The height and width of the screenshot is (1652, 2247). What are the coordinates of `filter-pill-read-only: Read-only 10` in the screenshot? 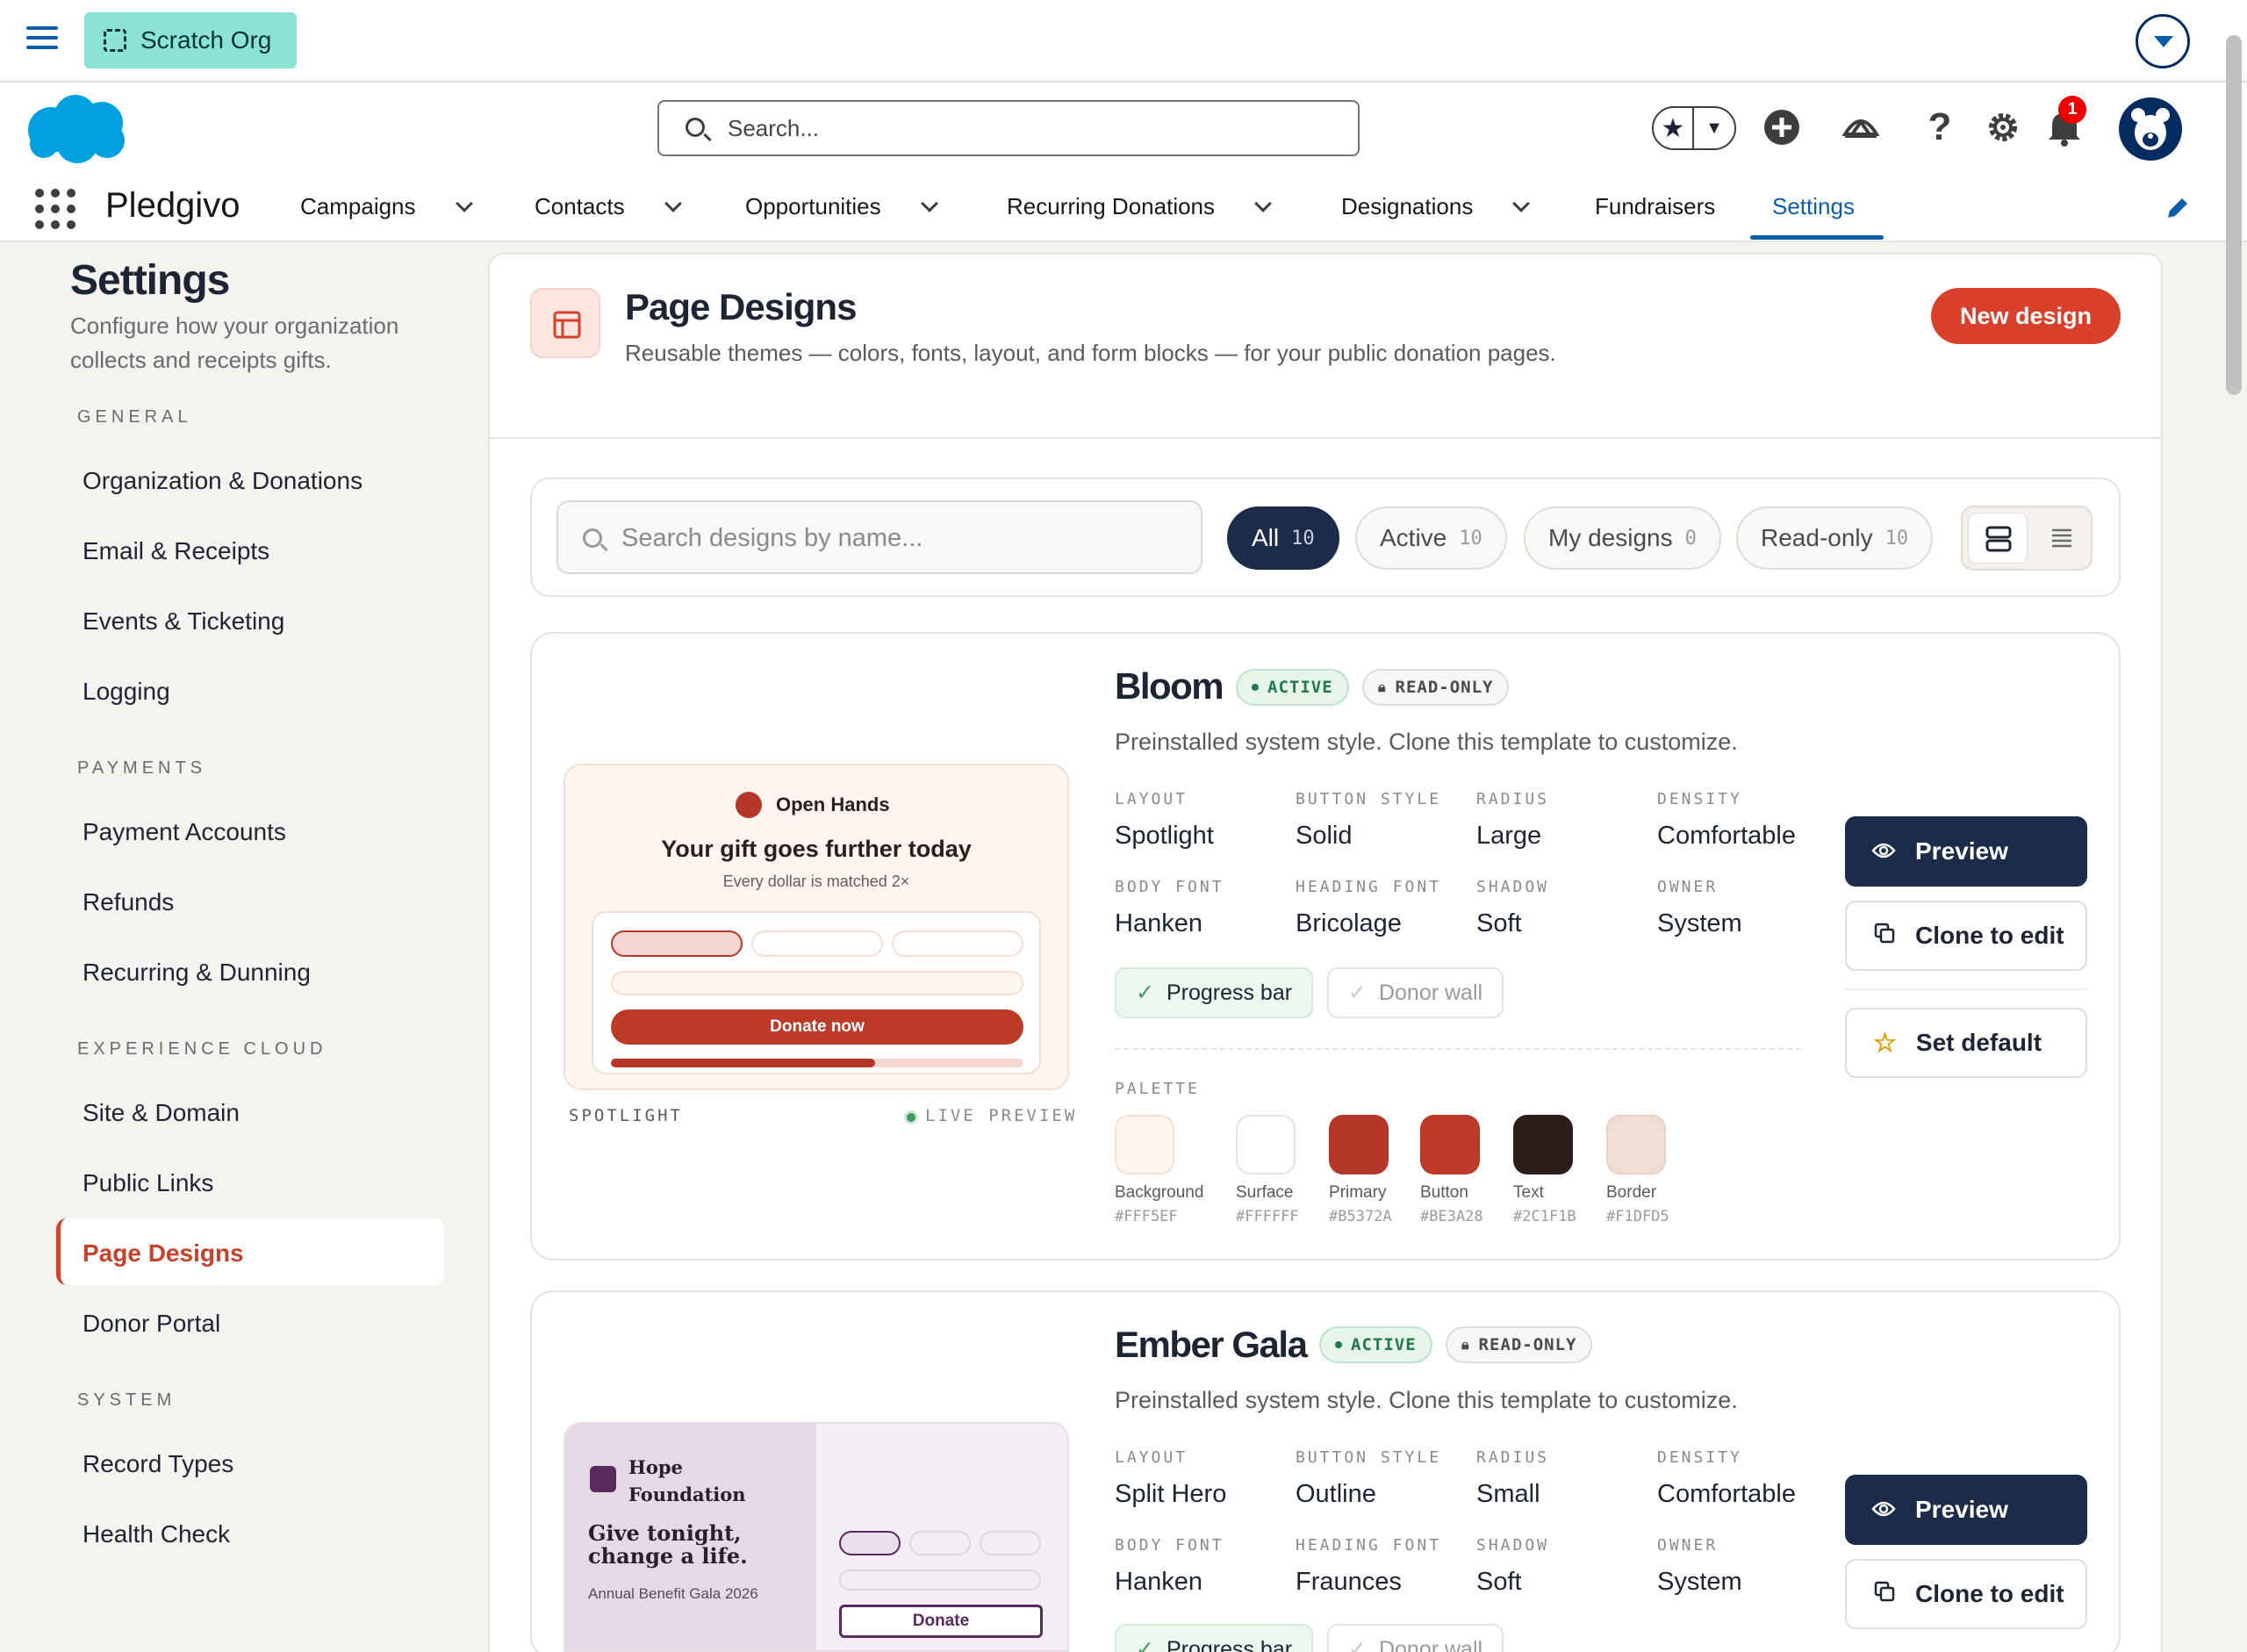 It's located at (1835, 538).